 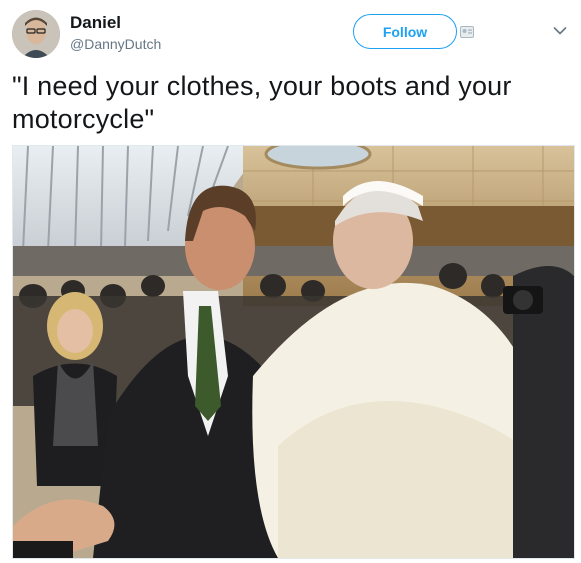 I want to click on chevron-down-icon, so click(x=560, y=31).